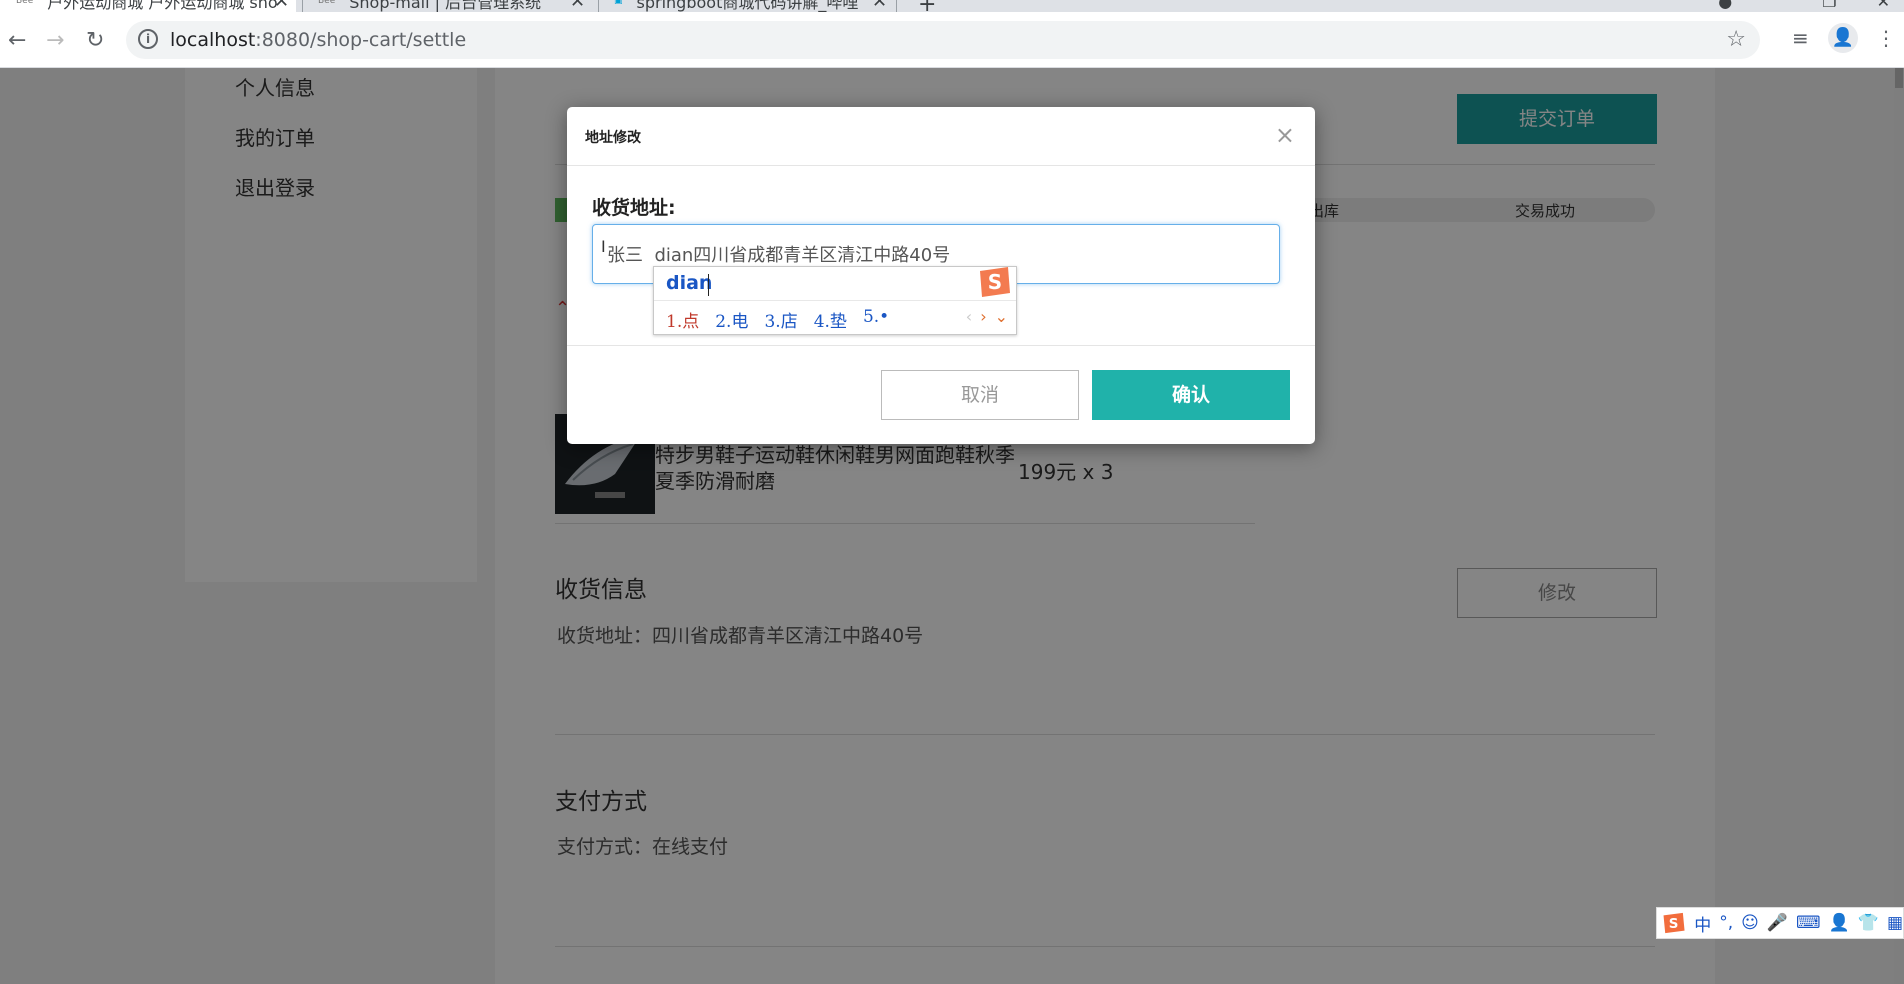 The image size is (1904, 984). Describe the element at coordinates (980, 395) in the screenshot. I see `cancel-button: 取消` at that location.